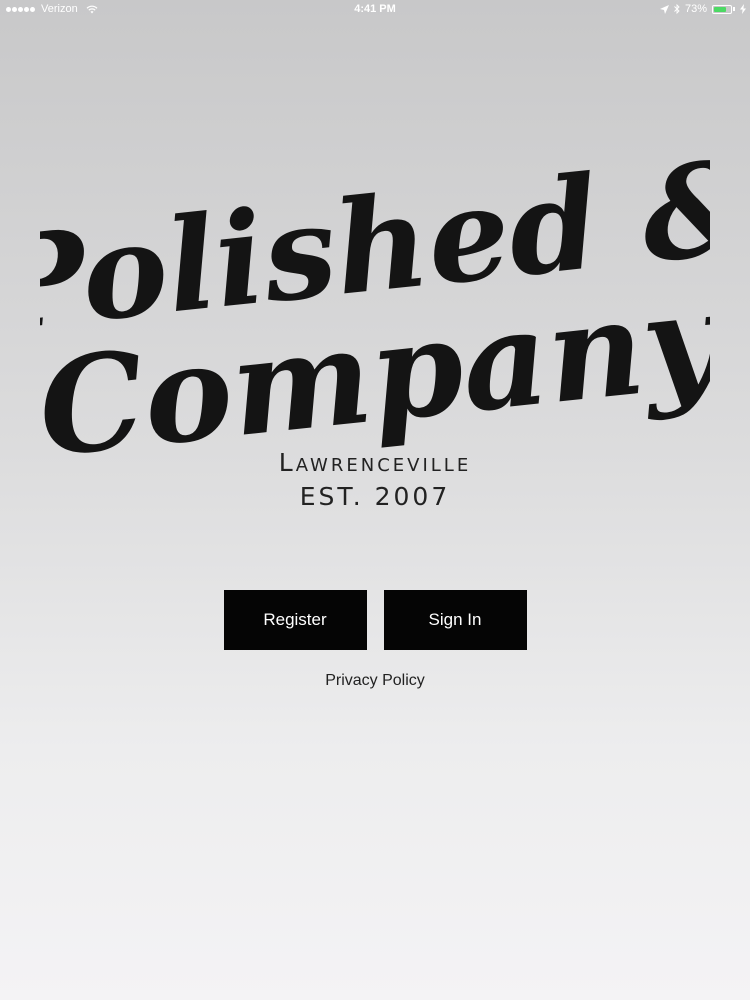 The width and height of the screenshot is (750, 1000). Describe the element at coordinates (664, 9) in the screenshot. I see `location-arrow-icon` at that location.